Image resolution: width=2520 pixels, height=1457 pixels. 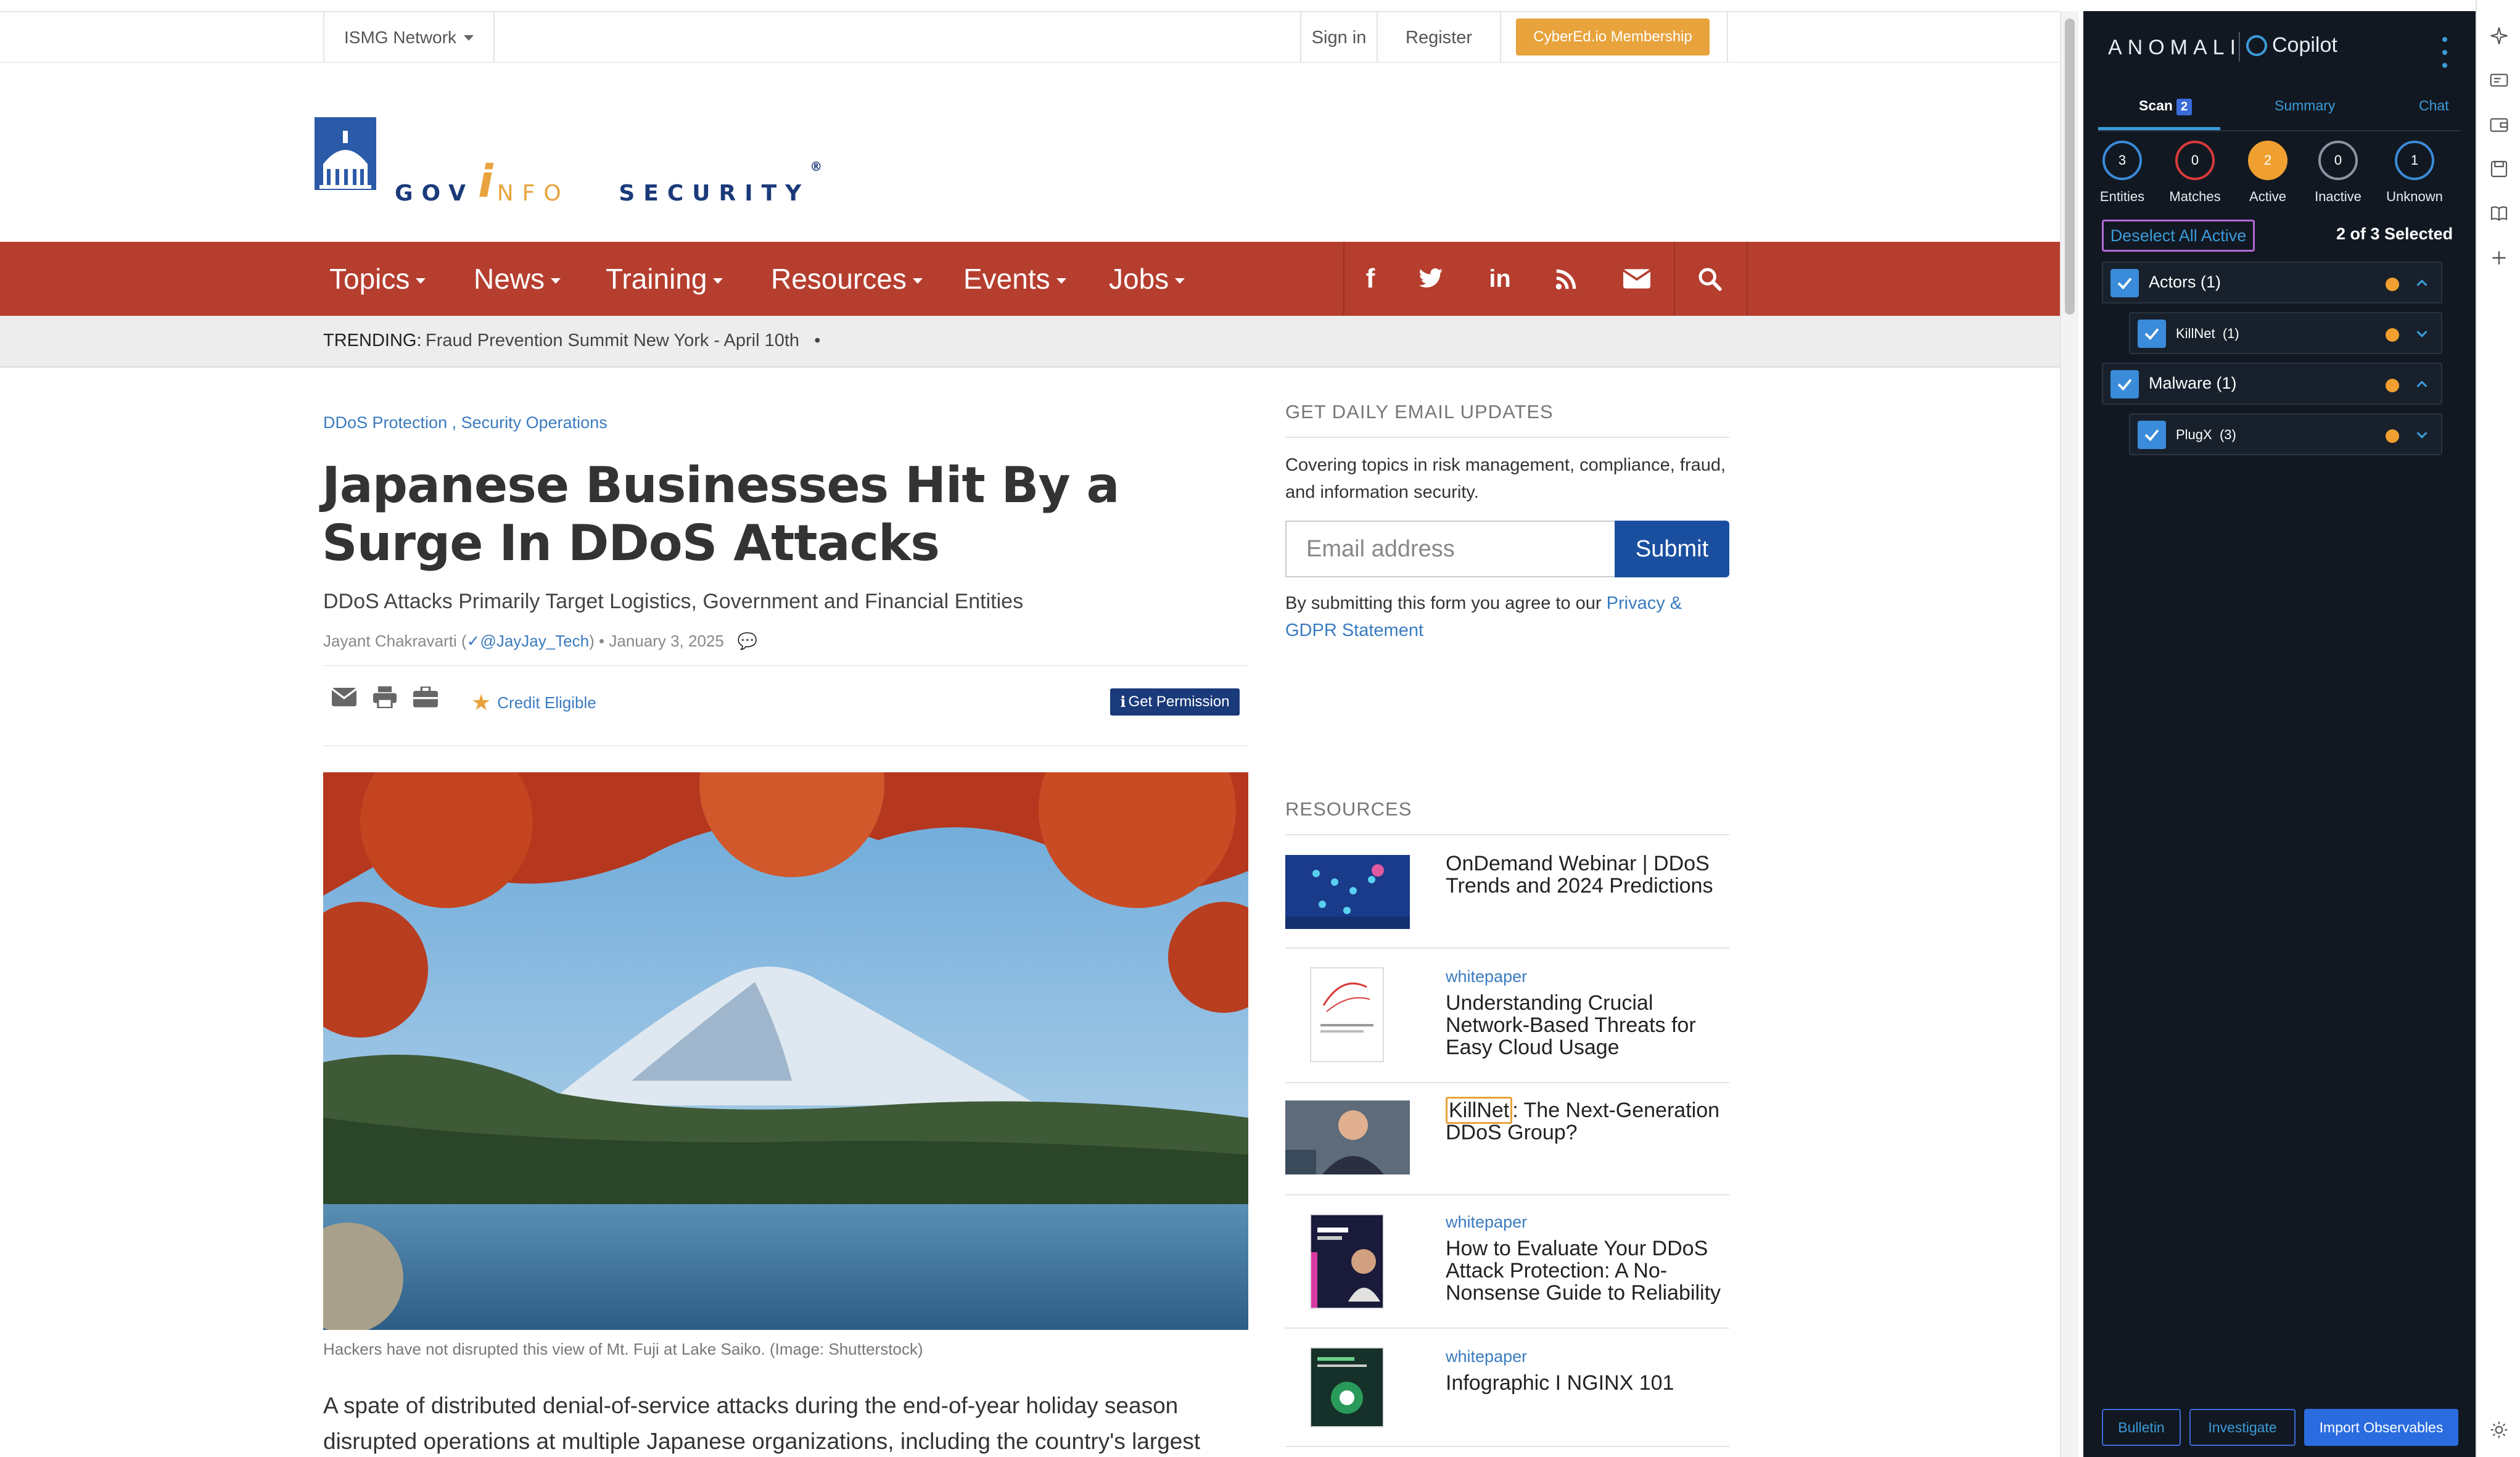 I want to click on facebook-icon: f, so click(x=1370, y=279).